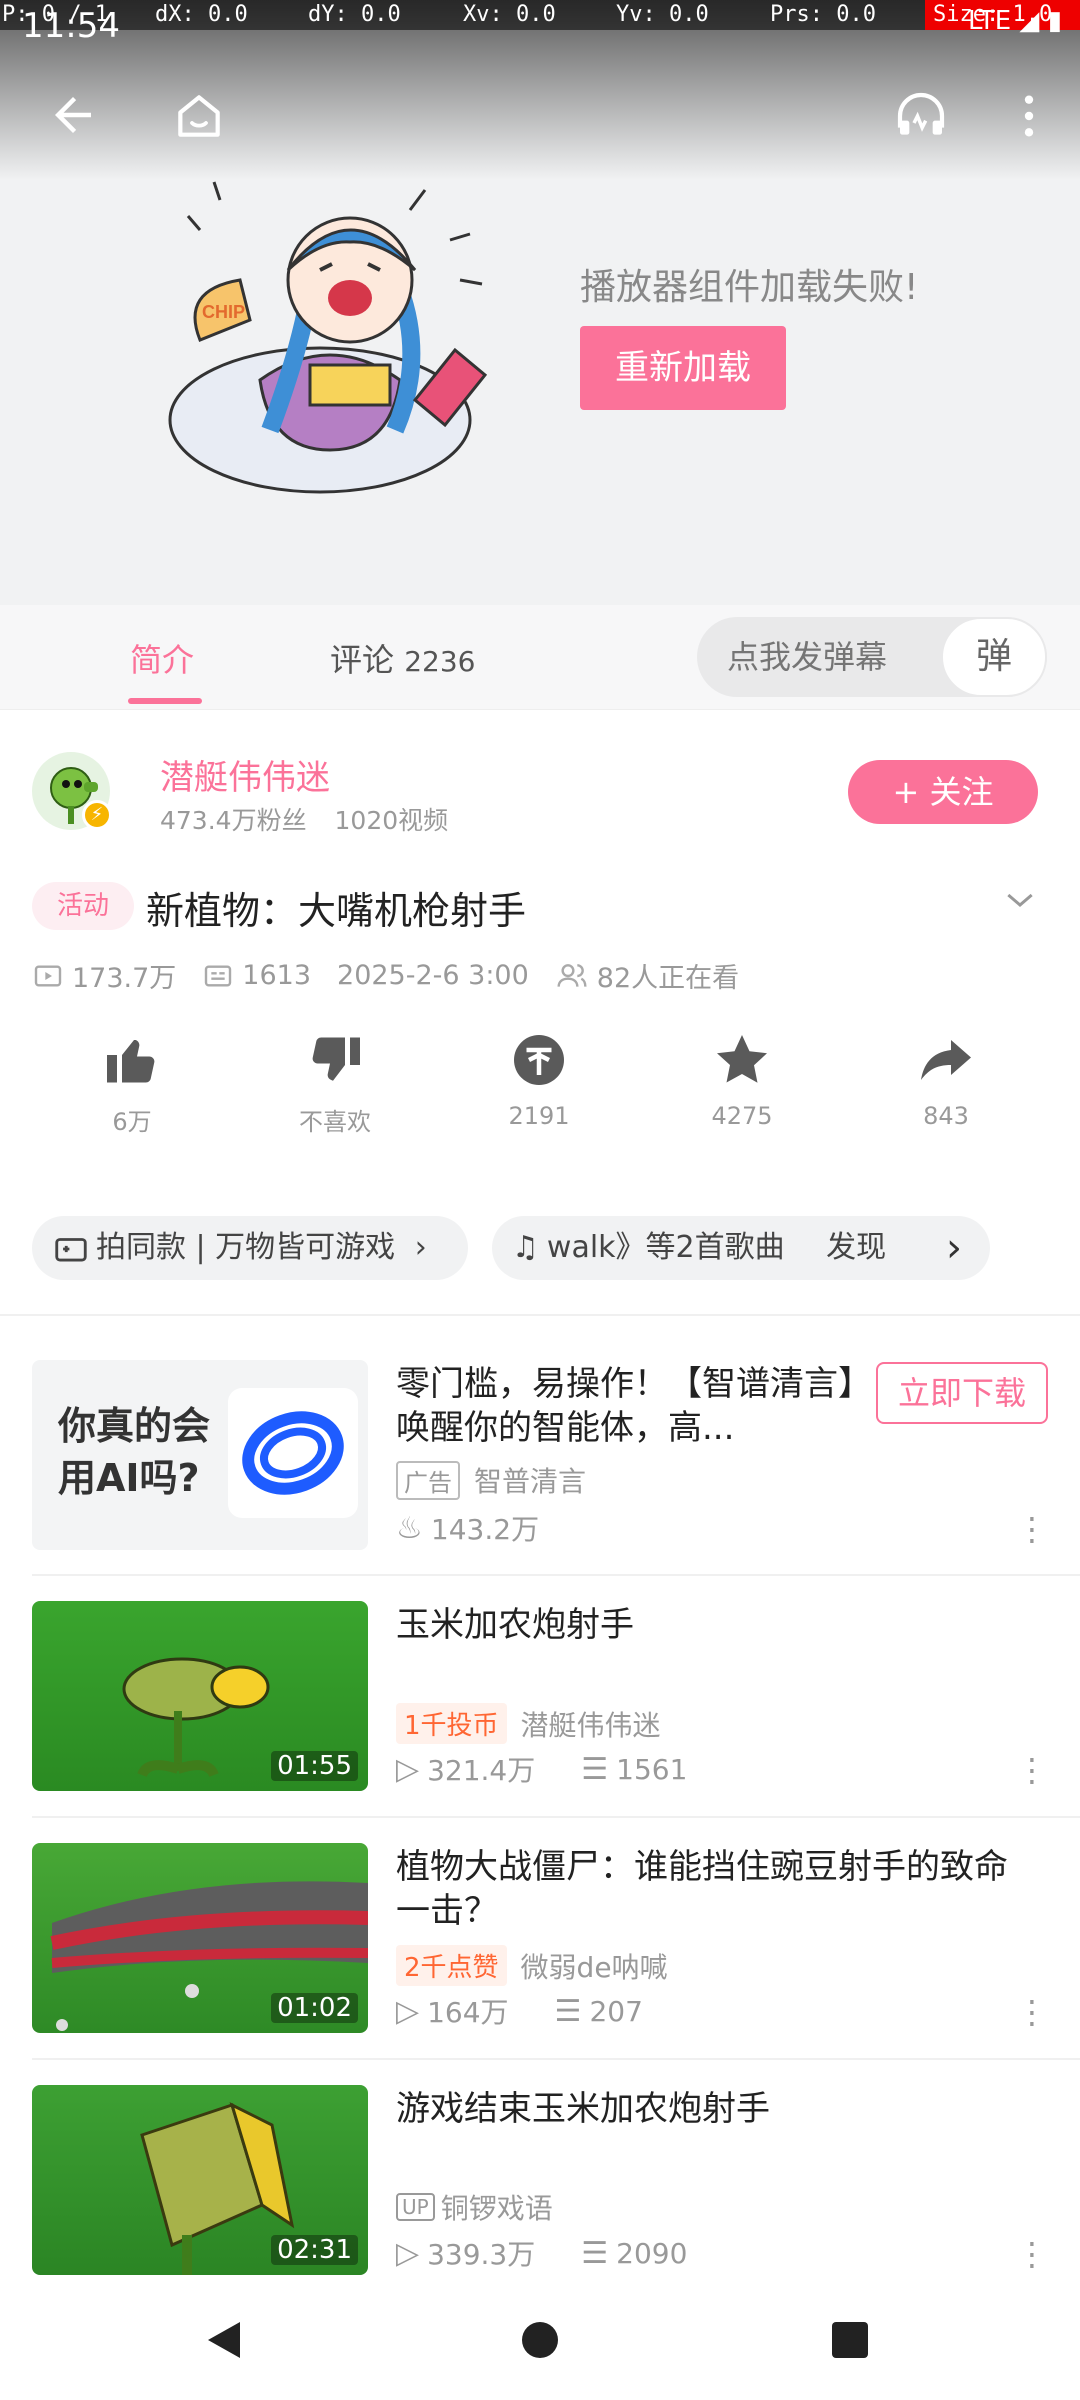 This screenshot has height=2400, width=1080. Describe the element at coordinates (246, 1247) in the screenshot. I see `game-chip-label: 拍同款 | 万物皆可游戏` at that location.